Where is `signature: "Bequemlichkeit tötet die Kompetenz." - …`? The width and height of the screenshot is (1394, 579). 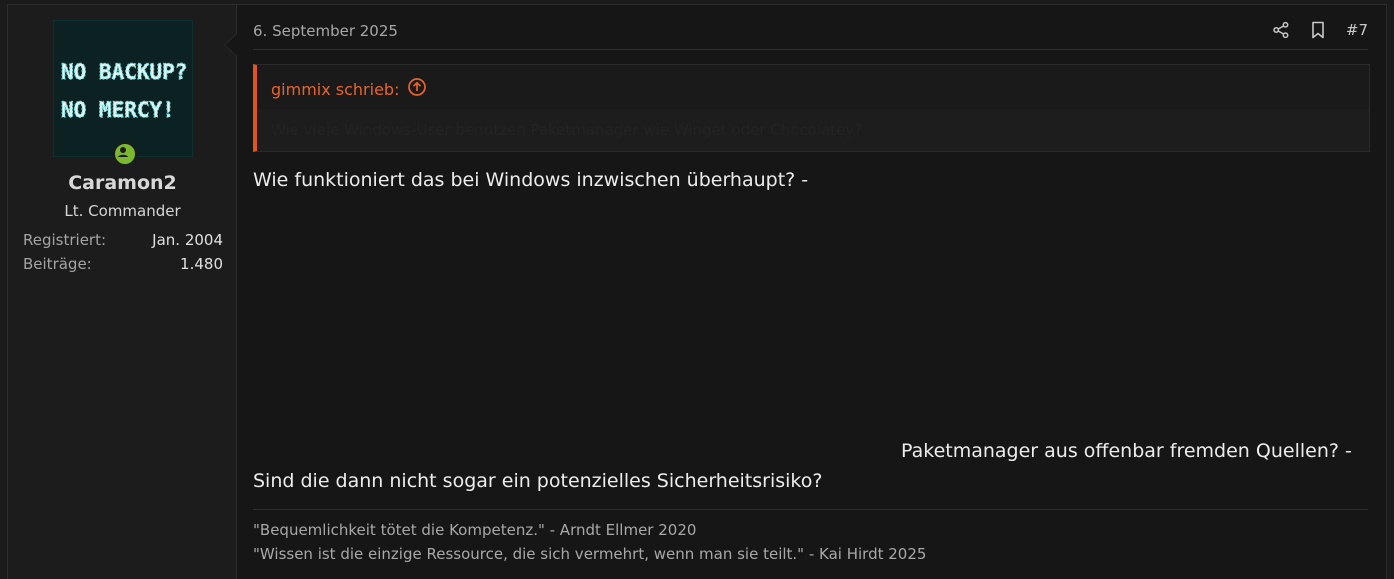
signature: "Bequemlichkeit tötet die Kompetenz." - … is located at coordinates (810, 537).